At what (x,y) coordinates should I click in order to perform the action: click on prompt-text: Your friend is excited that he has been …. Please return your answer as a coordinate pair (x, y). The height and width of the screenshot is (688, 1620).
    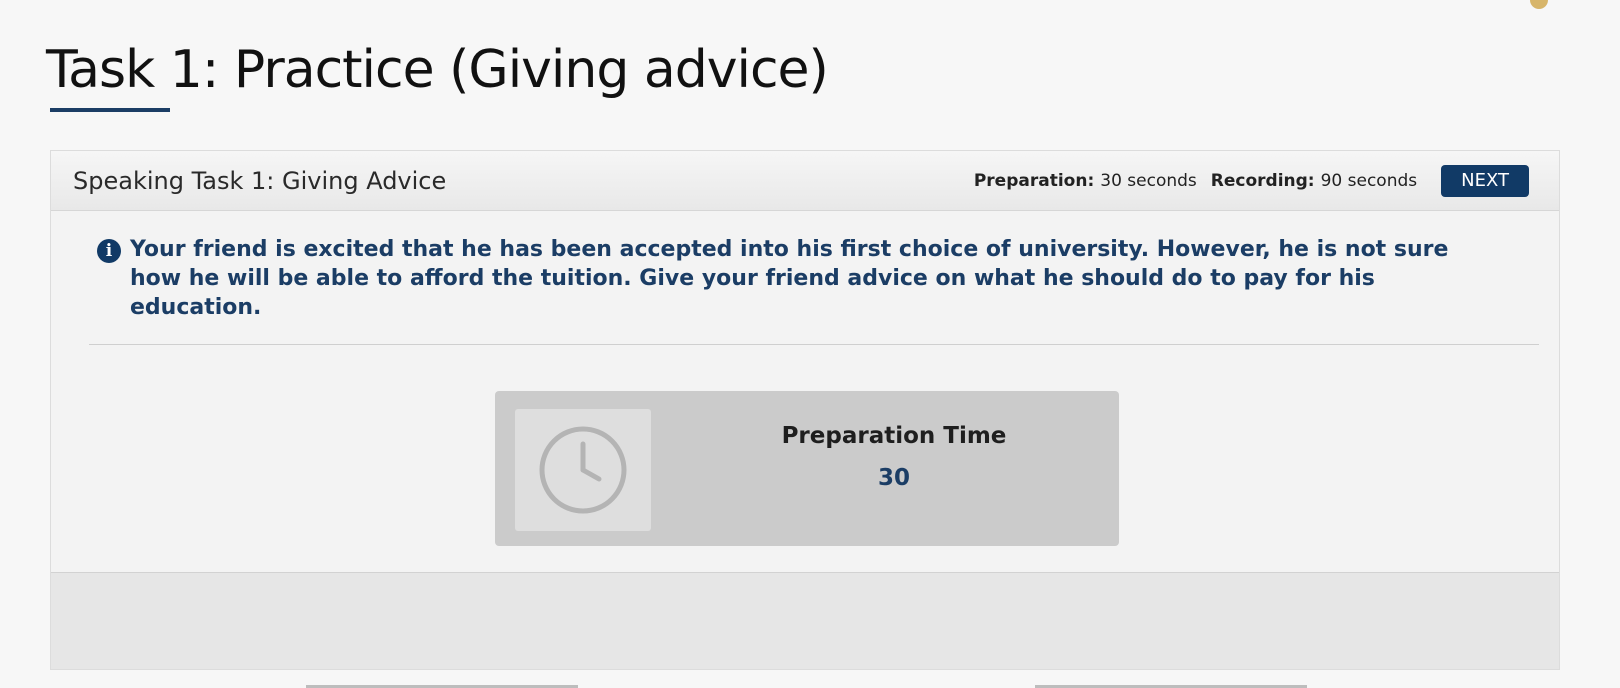
    Looking at the image, I should click on (789, 278).